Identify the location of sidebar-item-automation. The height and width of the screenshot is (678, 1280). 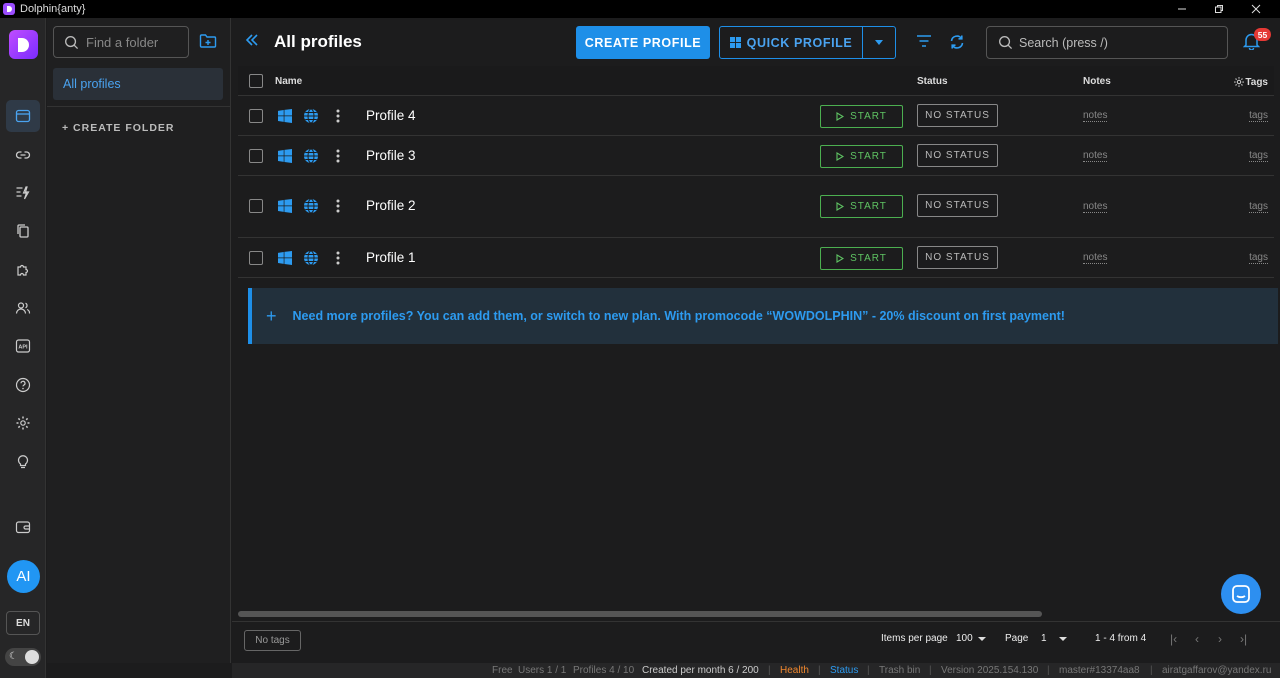
(23, 193).